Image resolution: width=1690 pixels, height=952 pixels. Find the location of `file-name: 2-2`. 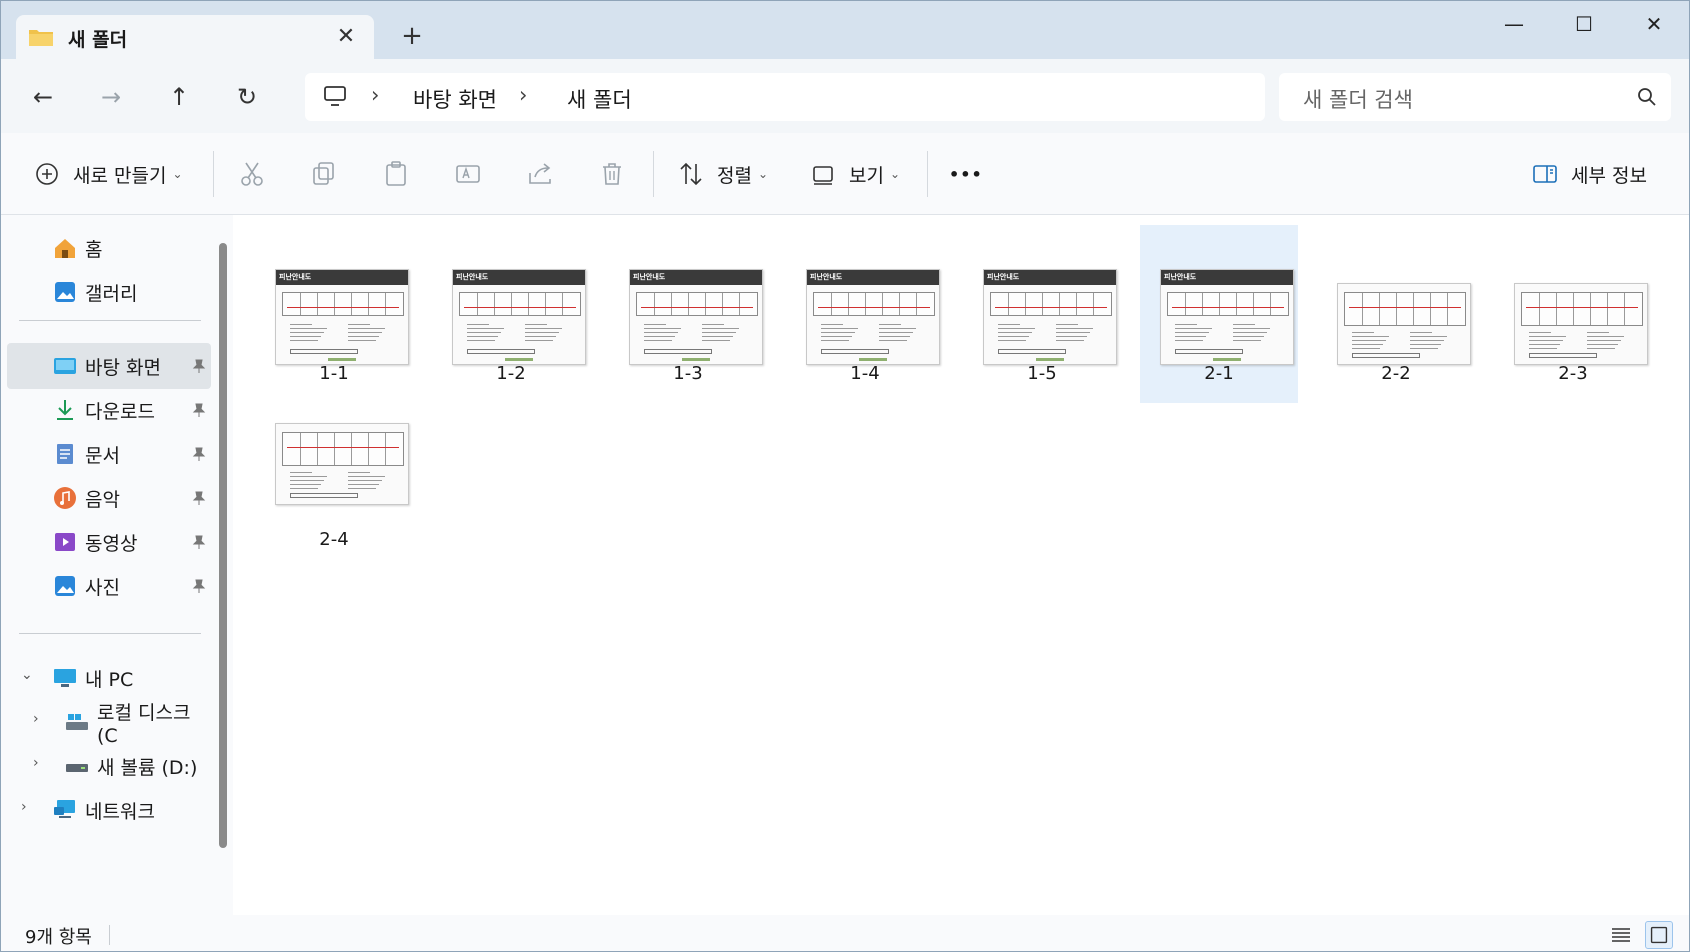

file-name: 2-2 is located at coordinates (1396, 373).